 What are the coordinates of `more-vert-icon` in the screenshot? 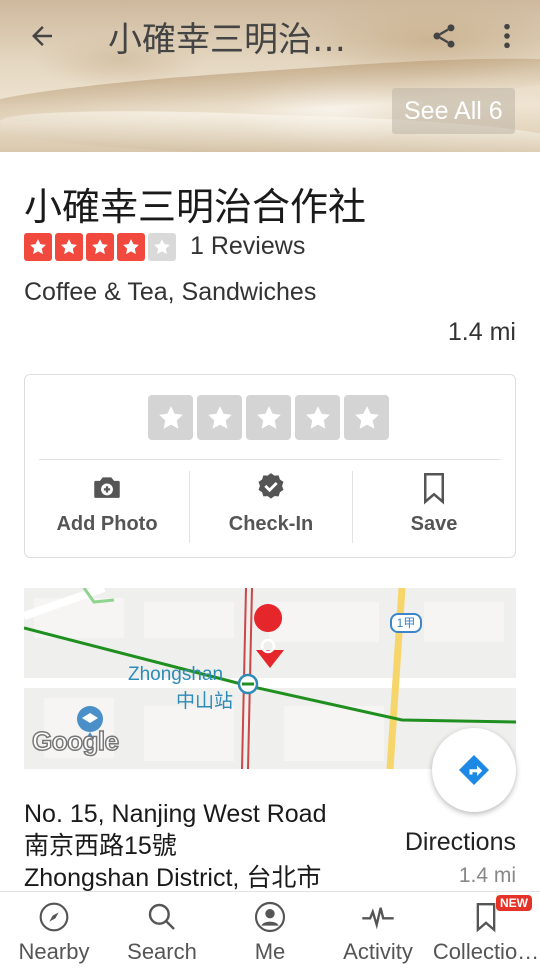 It's located at (507, 36).